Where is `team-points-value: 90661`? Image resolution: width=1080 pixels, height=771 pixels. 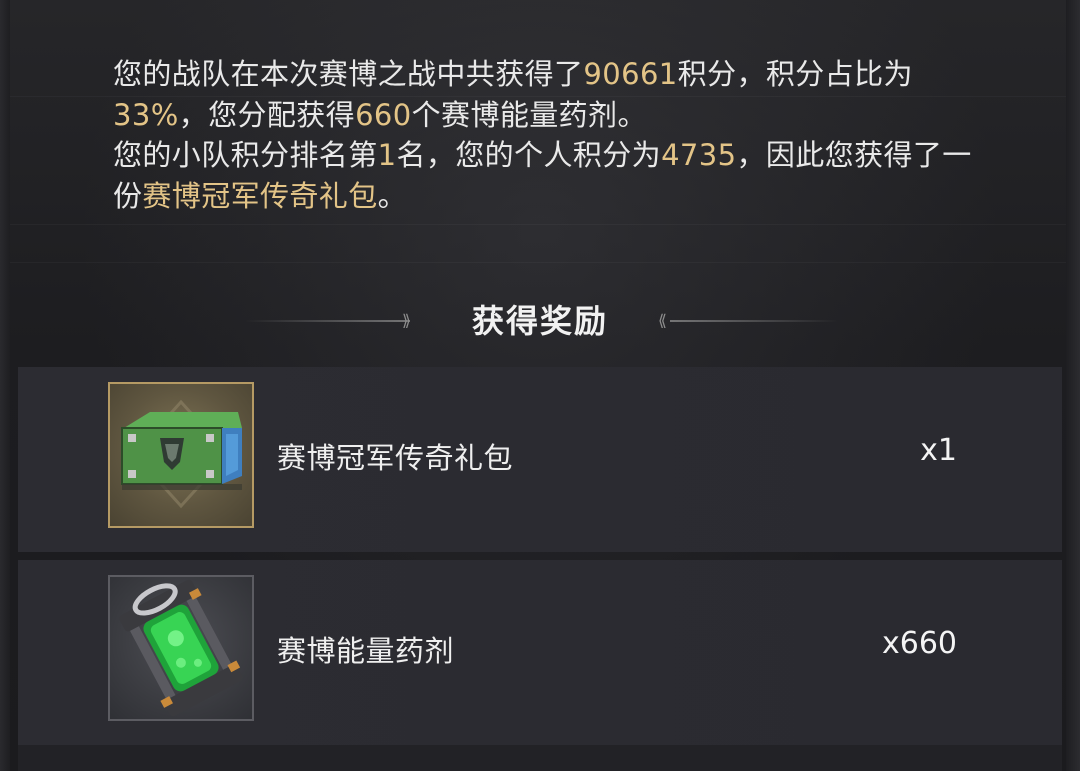
team-points-value: 90661 is located at coordinates (630, 74).